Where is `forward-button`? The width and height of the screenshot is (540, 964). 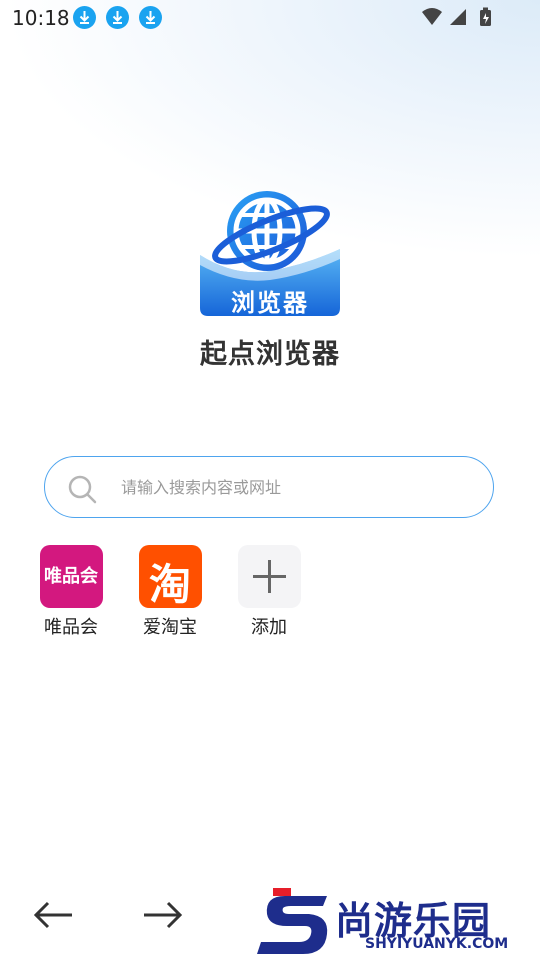
forward-button is located at coordinates (162, 915).